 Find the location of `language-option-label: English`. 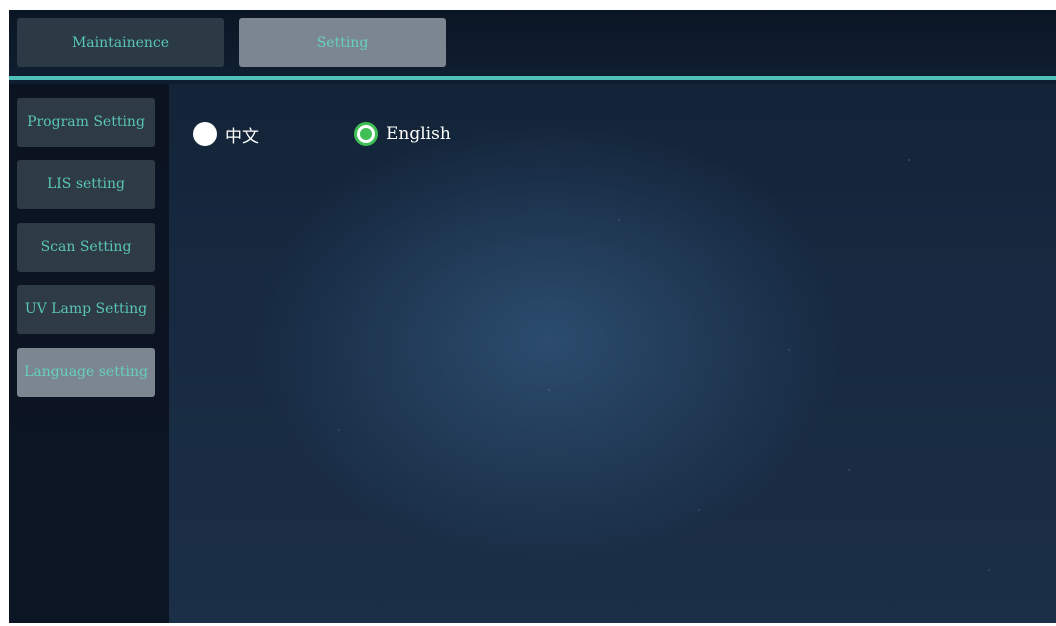

language-option-label: English is located at coordinates (418, 134).